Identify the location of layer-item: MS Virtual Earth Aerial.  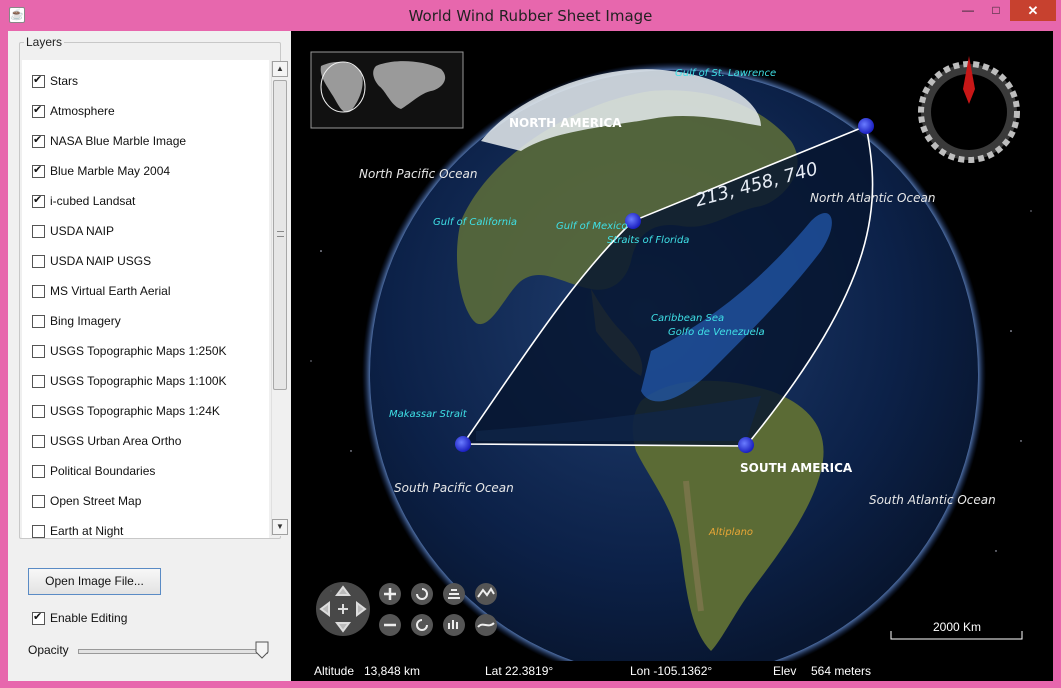
(101, 291).